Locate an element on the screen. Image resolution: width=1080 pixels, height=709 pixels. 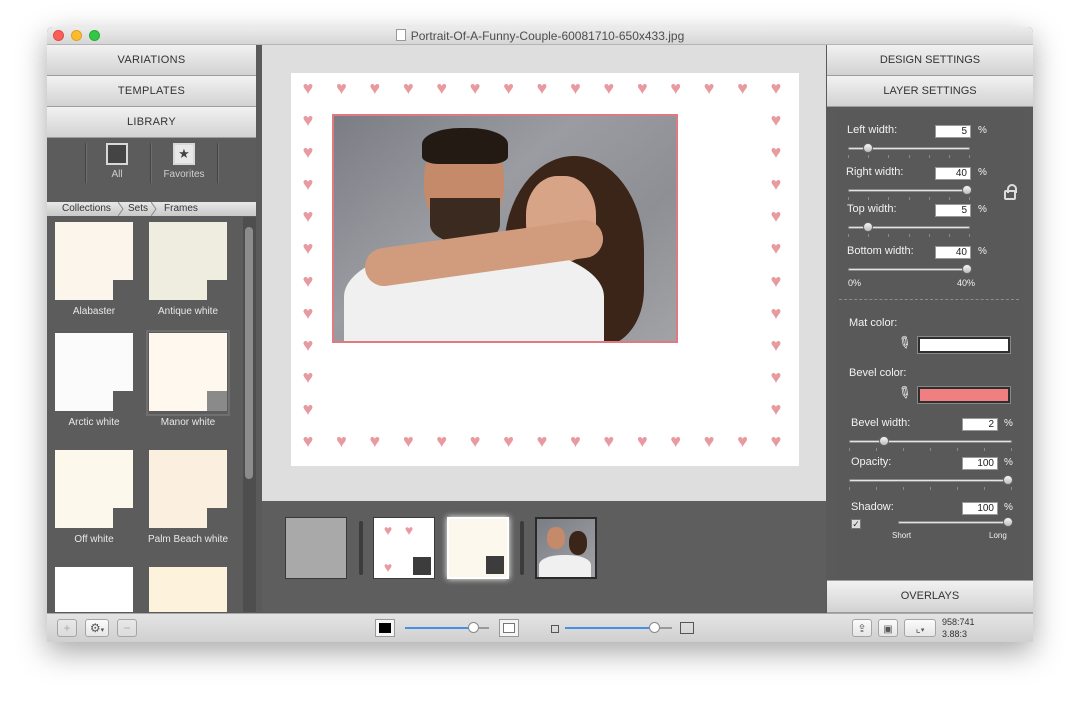
size-slider-knob is located at coordinates (654, 627).